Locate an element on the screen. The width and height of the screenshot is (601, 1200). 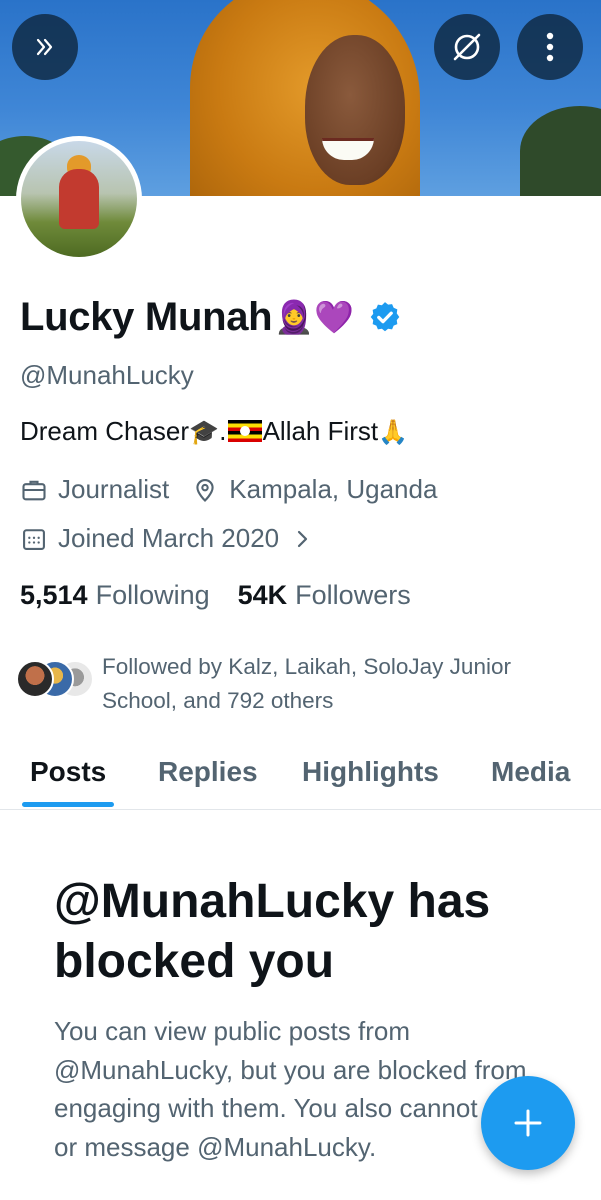
profile-meta-row: Journalist Kampala, Uganda is located at coordinates (239, 489).